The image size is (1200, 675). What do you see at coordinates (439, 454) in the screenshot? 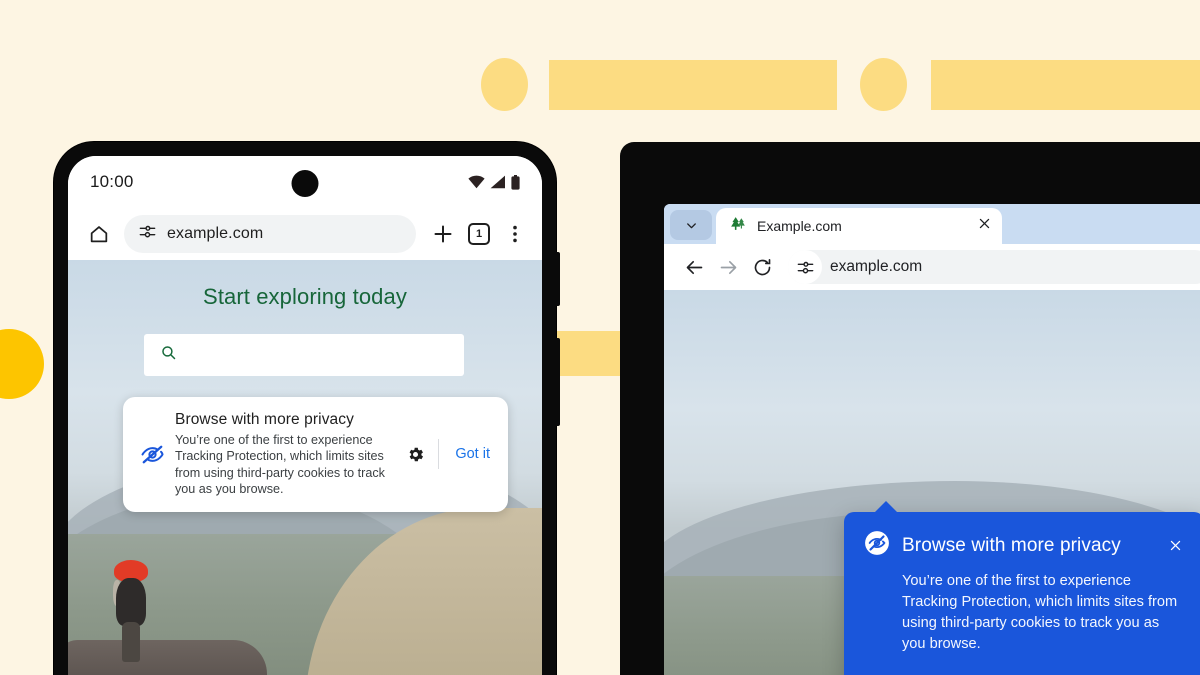
I see `divider` at bounding box center [439, 454].